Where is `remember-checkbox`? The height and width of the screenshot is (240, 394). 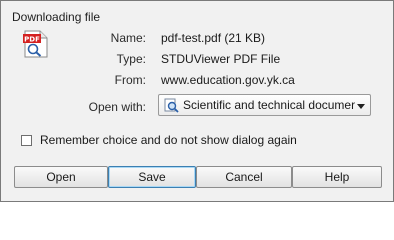
remember-checkbox is located at coordinates (26, 140).